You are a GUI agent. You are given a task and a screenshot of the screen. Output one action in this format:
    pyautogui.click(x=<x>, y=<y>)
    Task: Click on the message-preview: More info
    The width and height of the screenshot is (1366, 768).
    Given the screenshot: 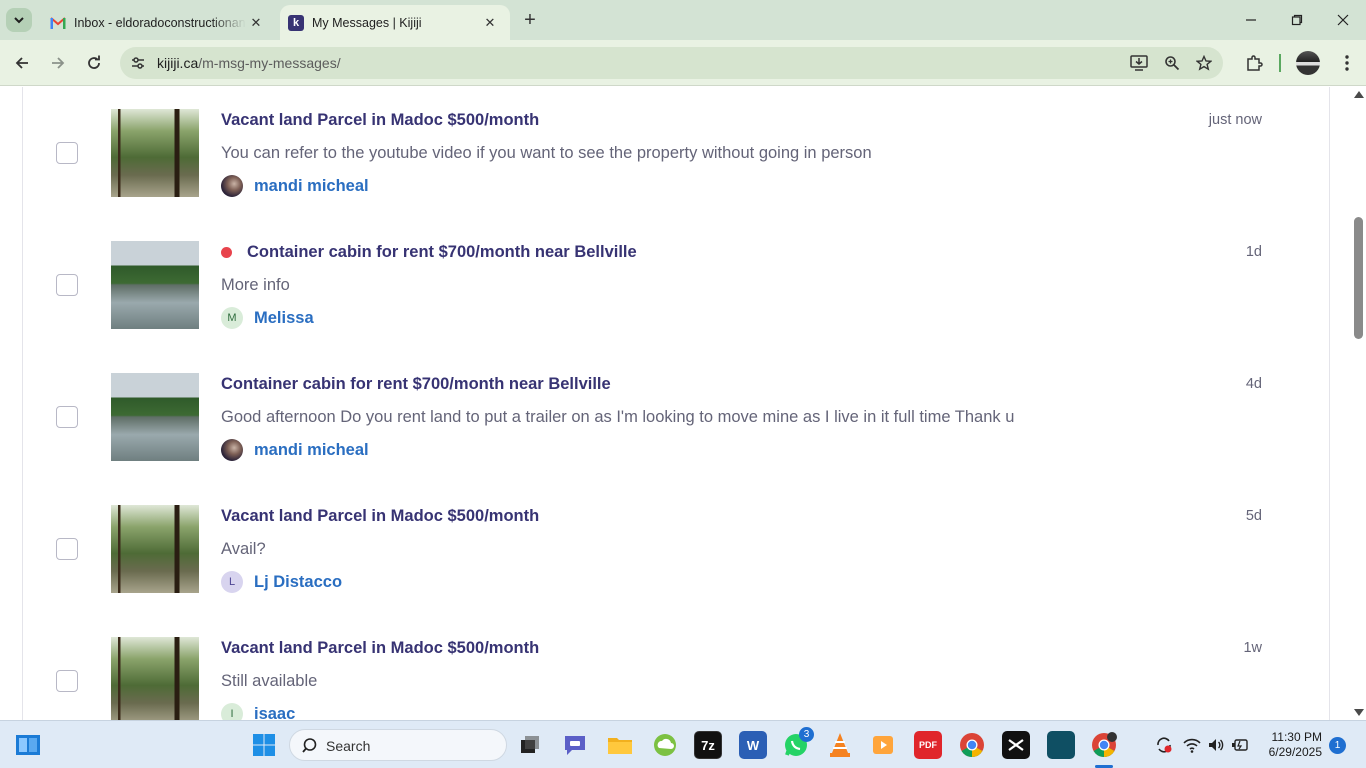 What is the action you would take?
    pyautogui.click(x=255, y=285)
    